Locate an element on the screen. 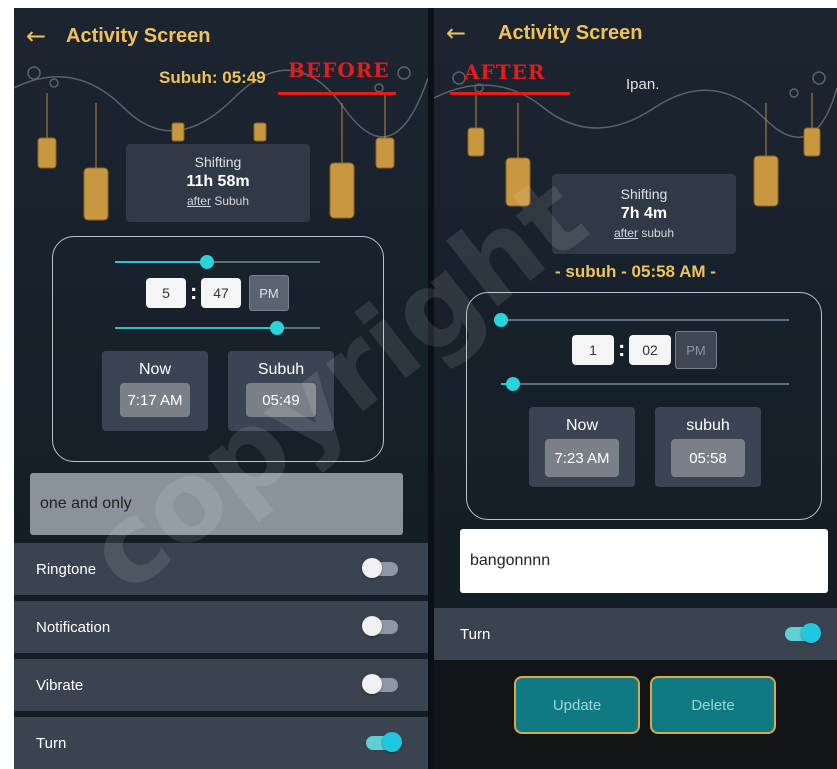  vibrate-label: Vibrate is located at coordinates (60, 685).